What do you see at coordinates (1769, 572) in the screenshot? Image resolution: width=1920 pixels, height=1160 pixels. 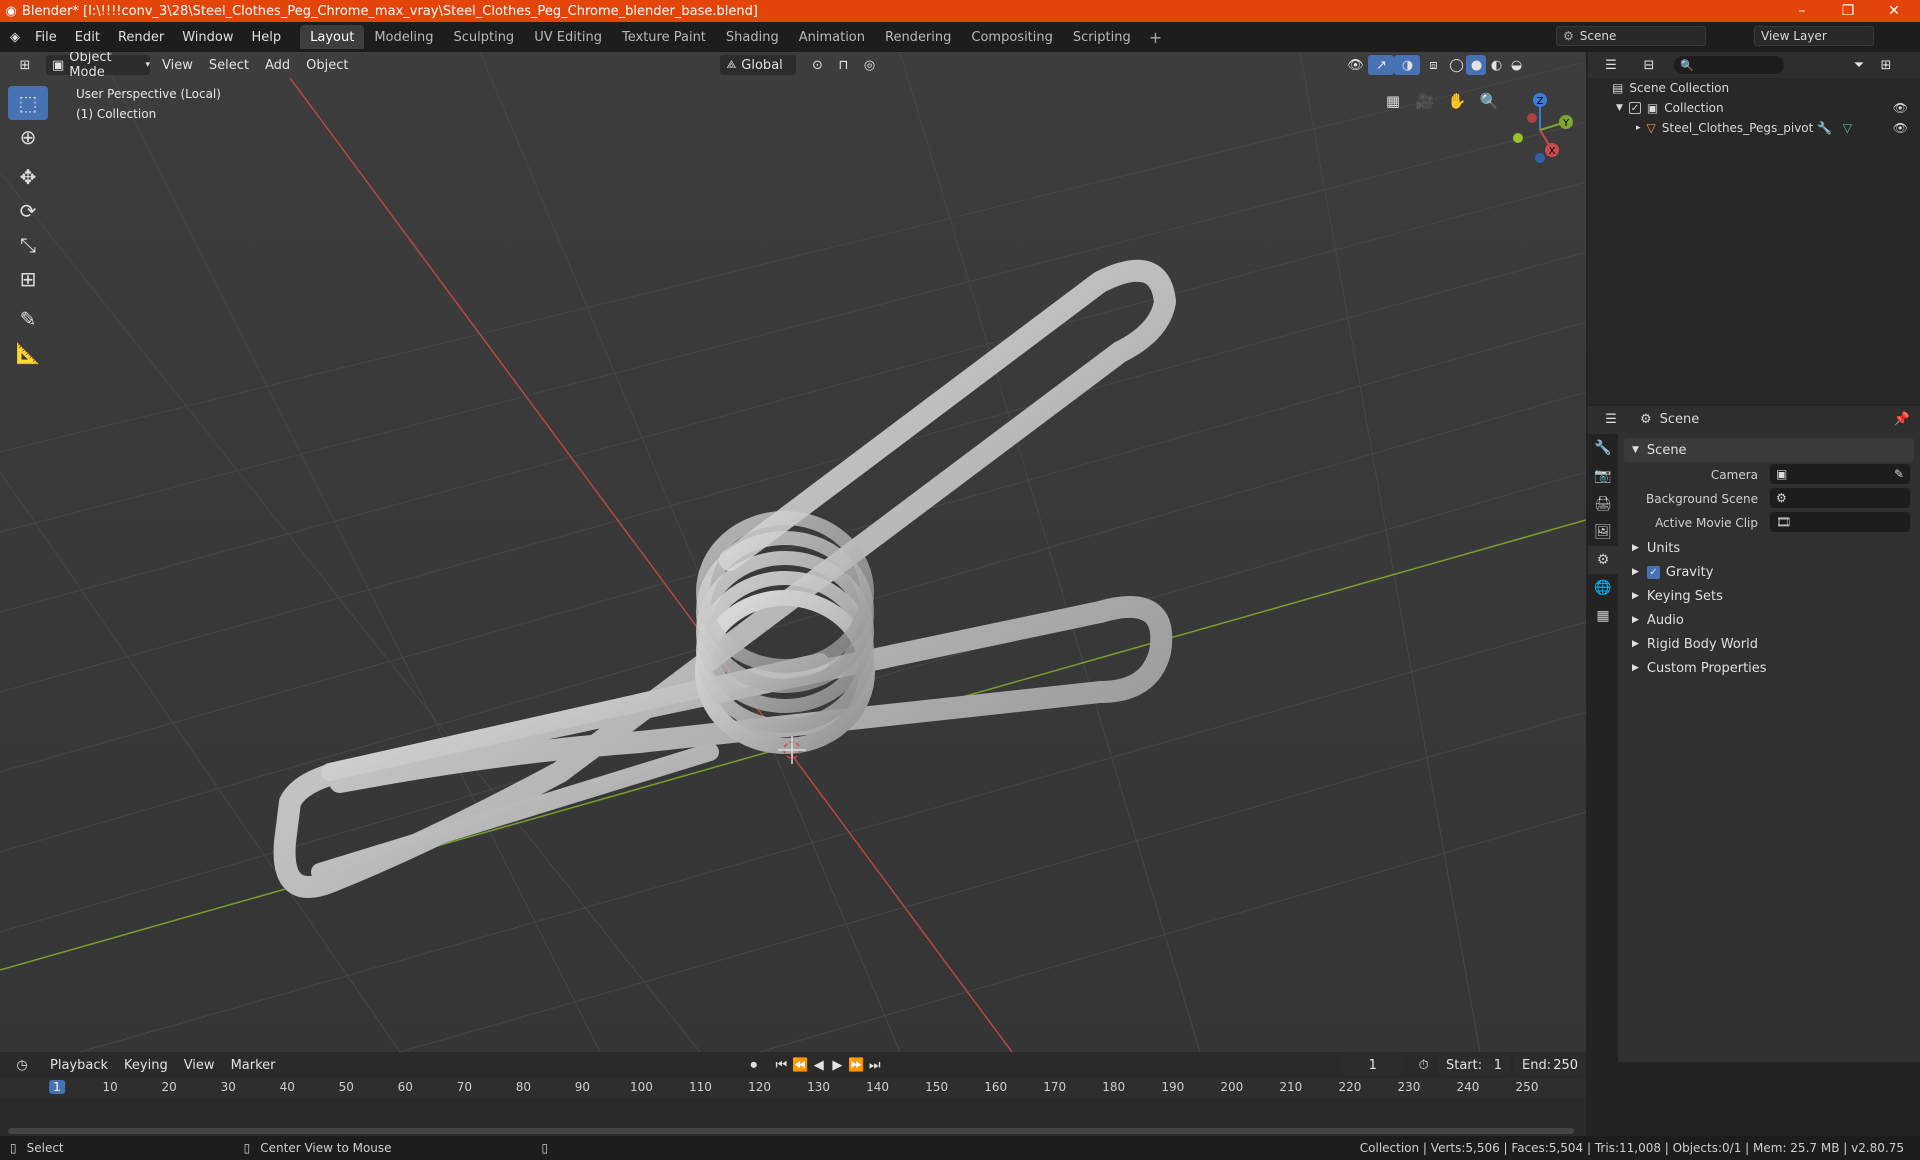 I see `gravity-panel: ▶ ✓ Gravity` at bounding box center [1769, 572].